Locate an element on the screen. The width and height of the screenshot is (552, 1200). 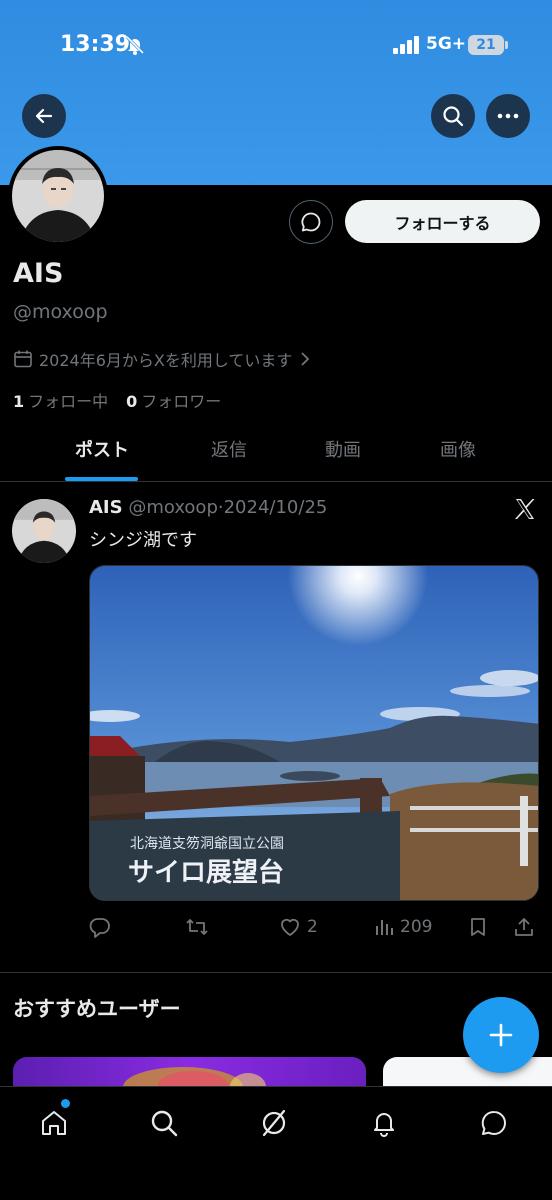
joined-text: 2024年6月からXを利用しています is located at coordinates (166, 360).